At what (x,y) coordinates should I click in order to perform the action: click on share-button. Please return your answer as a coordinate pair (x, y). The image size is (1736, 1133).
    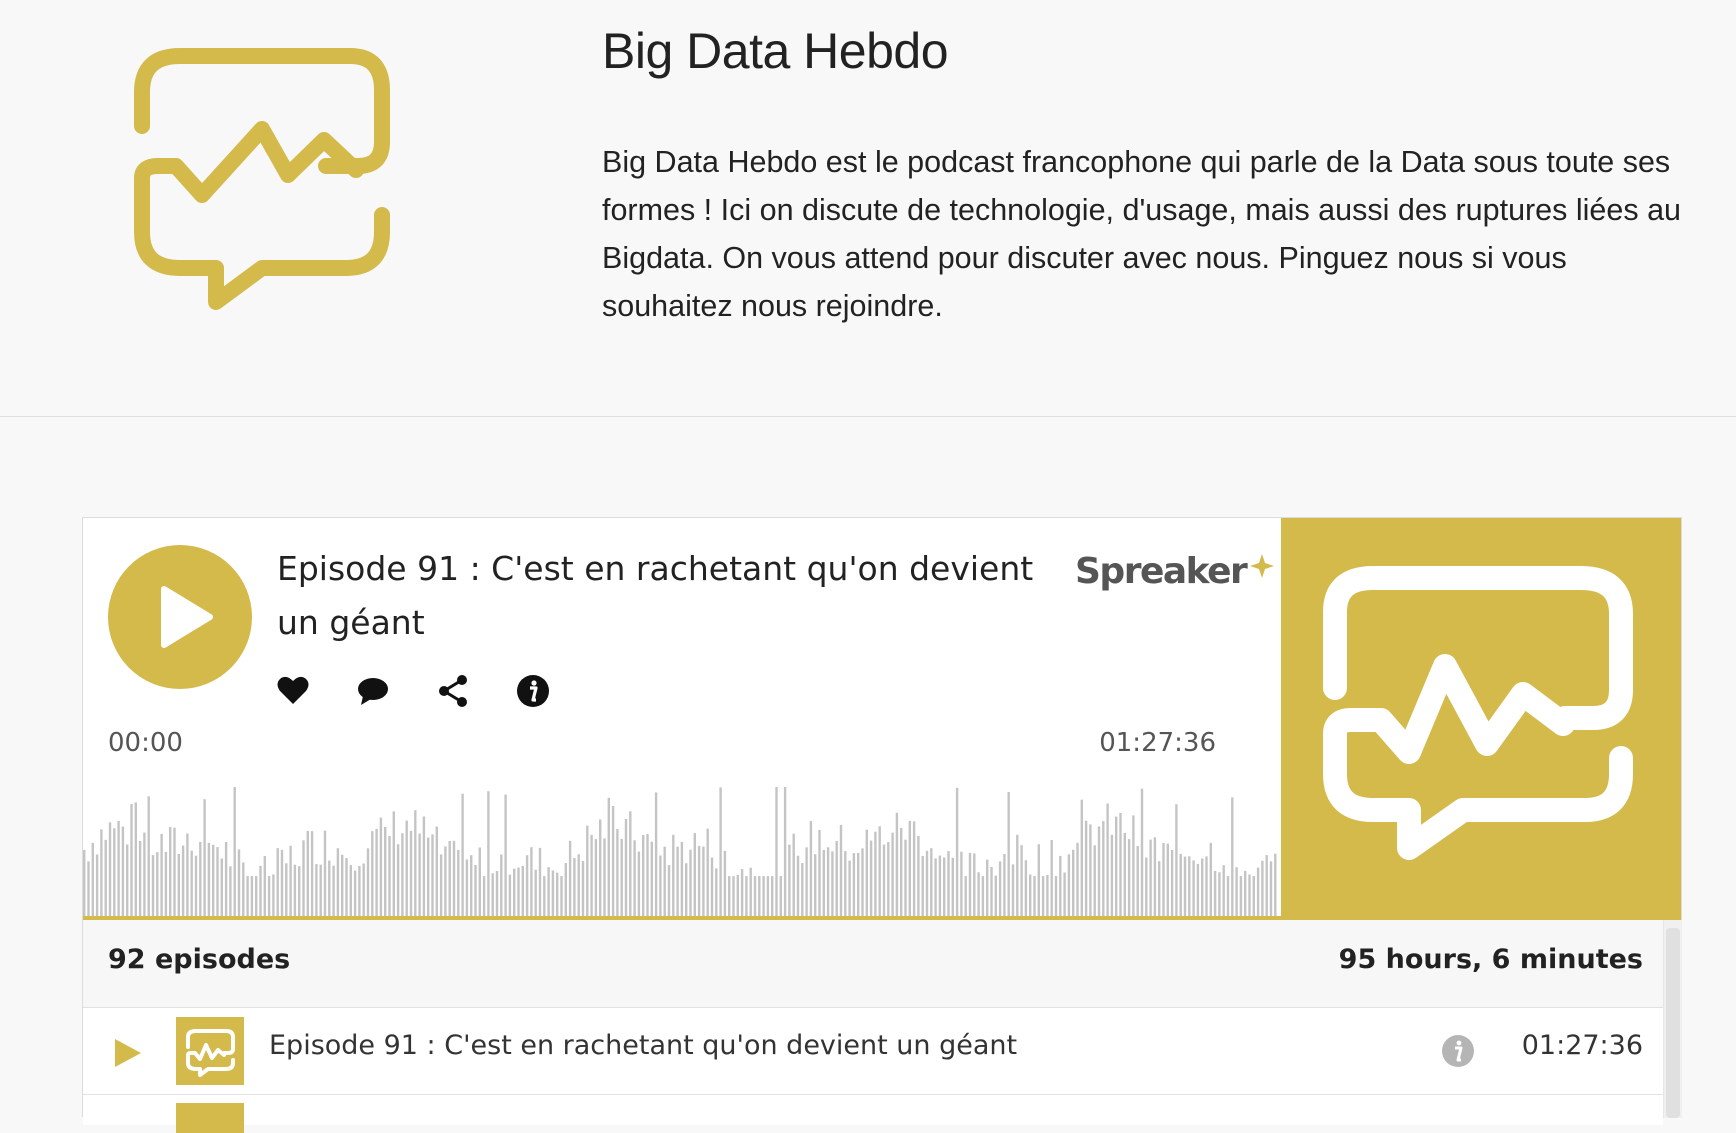
    Looking at the image, I should click on (455, 693).